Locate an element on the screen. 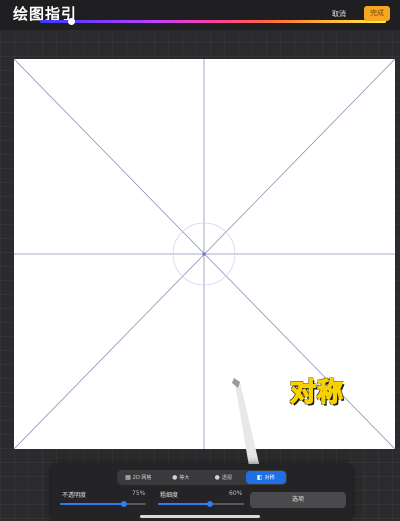 The image size is (400, 521). center-point is located at coordinates (204, 254).